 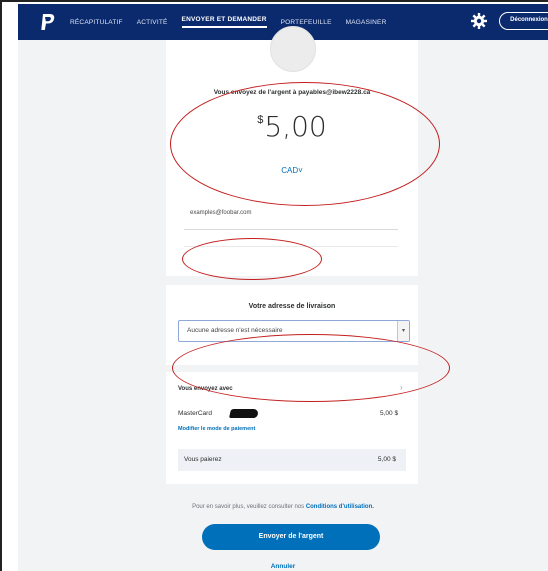 I want to click on cancel-link: Annuler, so click(x=283, y=566).